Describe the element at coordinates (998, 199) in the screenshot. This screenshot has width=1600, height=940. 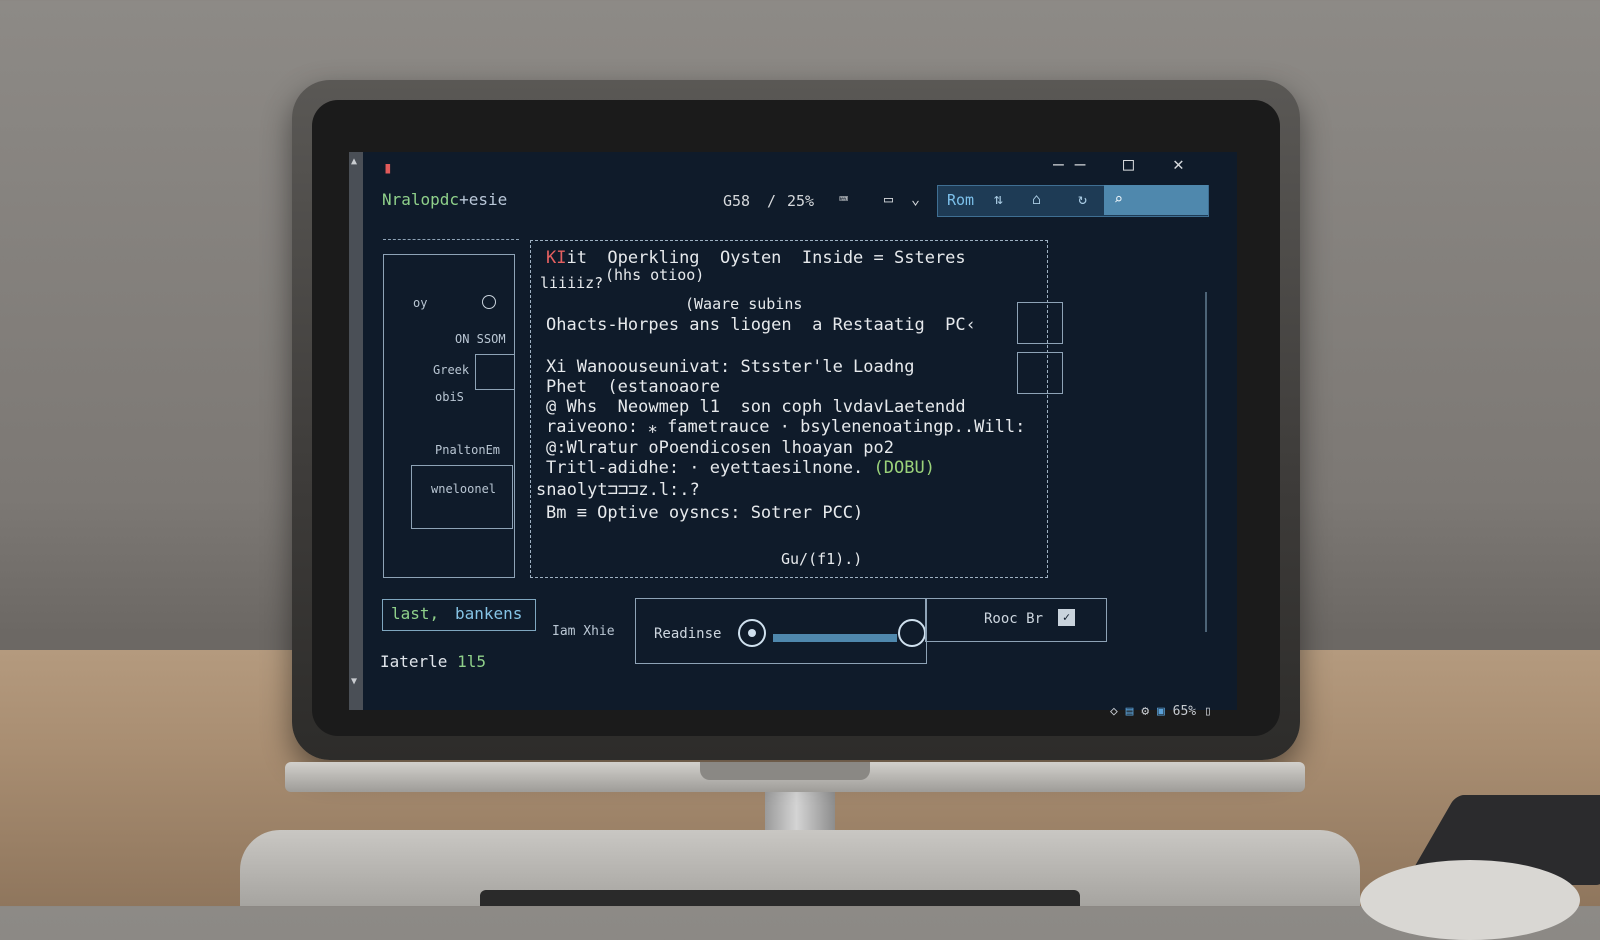
I see `sort-icon: ⇅` at that location.